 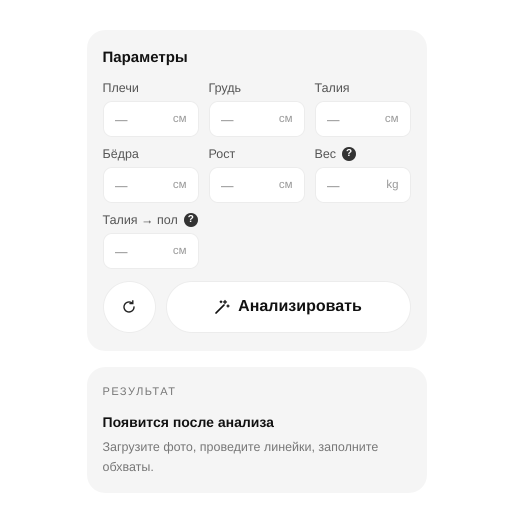 I want to click on field-label: Вес, so click(x=325, y=153).